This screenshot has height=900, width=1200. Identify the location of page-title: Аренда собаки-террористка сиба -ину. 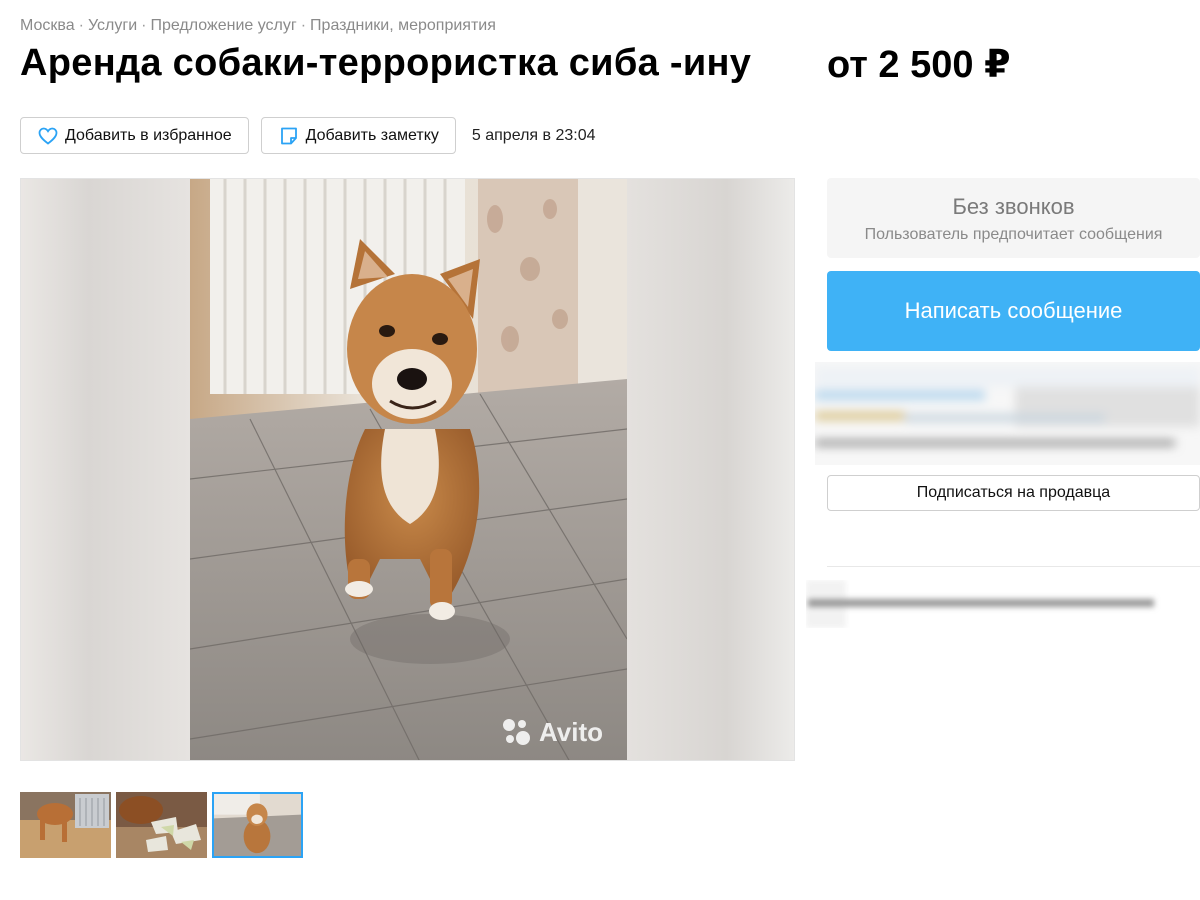
(386, 63).